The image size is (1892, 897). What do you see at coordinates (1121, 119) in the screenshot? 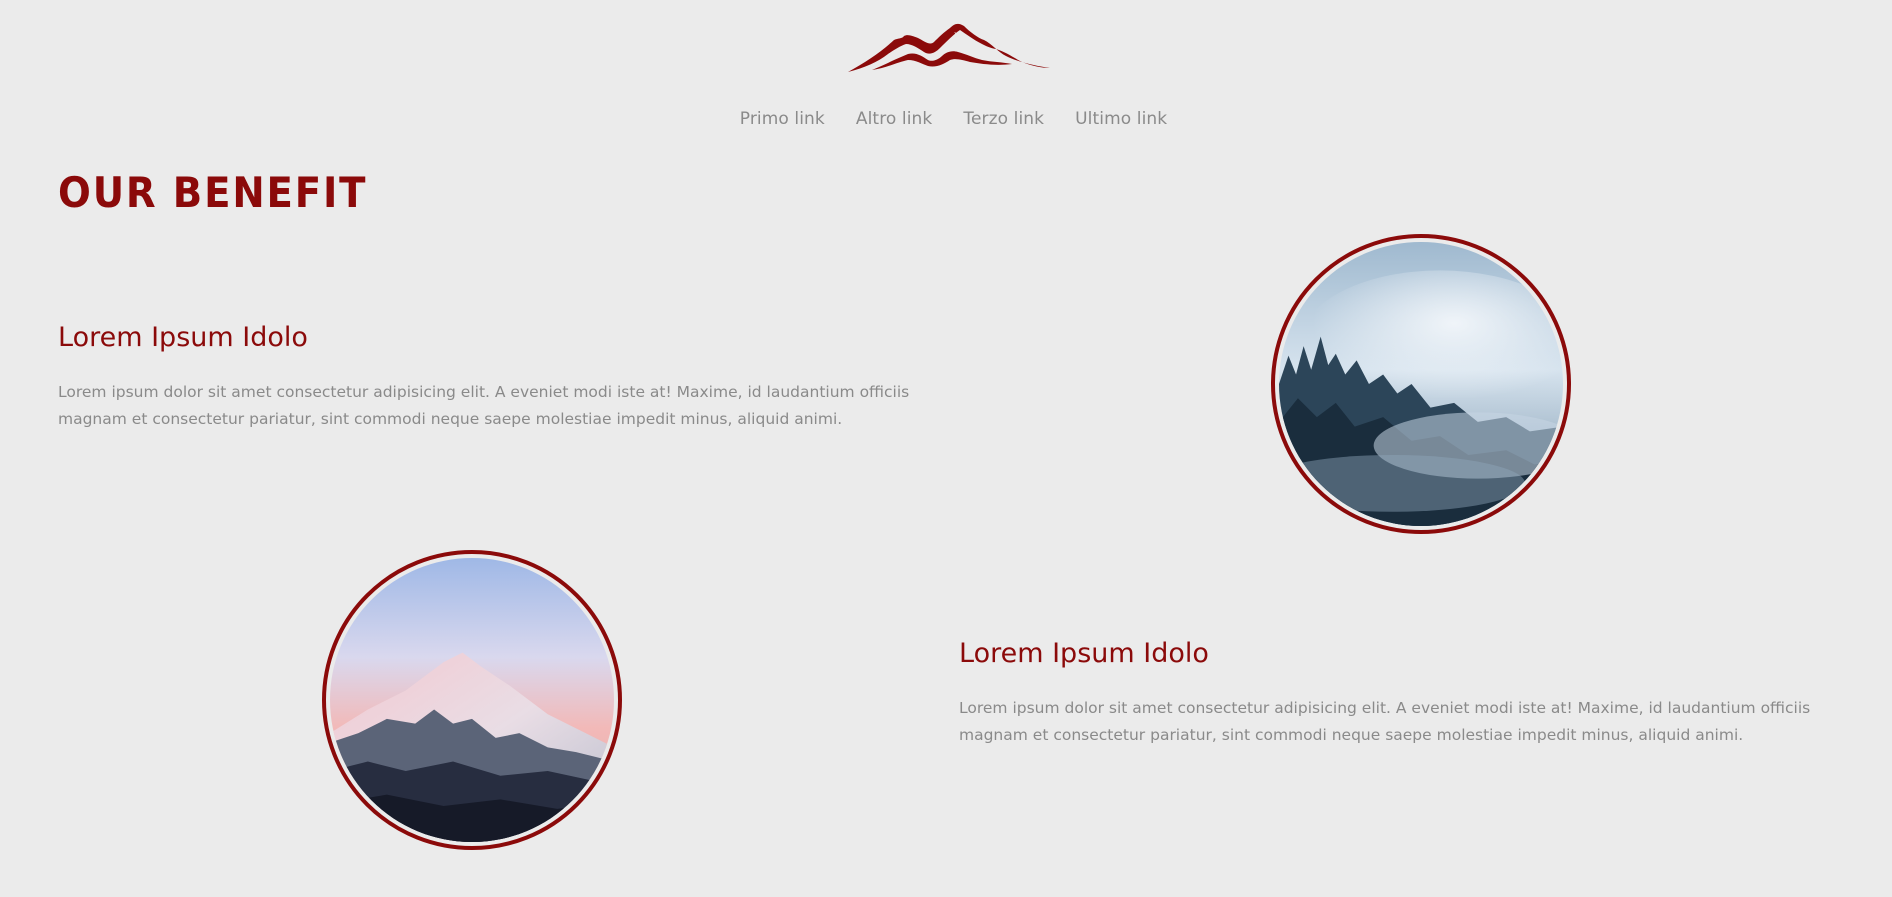
I see `nav-link-ultimo: Ultimo link` at bounding box center [1121, 119].